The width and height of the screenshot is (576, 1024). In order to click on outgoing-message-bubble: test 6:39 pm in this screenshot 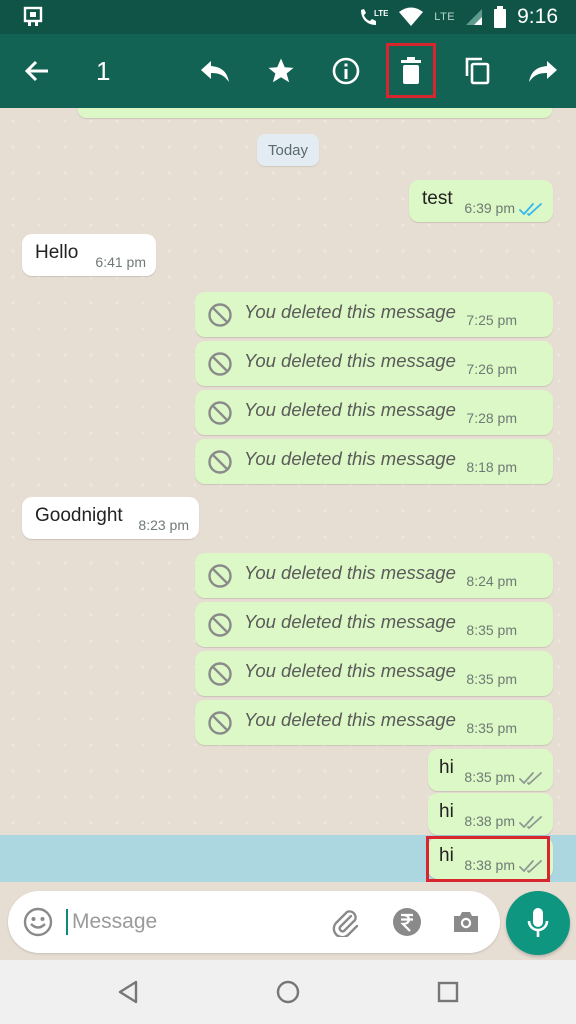, I will do `click(481, 201)`.